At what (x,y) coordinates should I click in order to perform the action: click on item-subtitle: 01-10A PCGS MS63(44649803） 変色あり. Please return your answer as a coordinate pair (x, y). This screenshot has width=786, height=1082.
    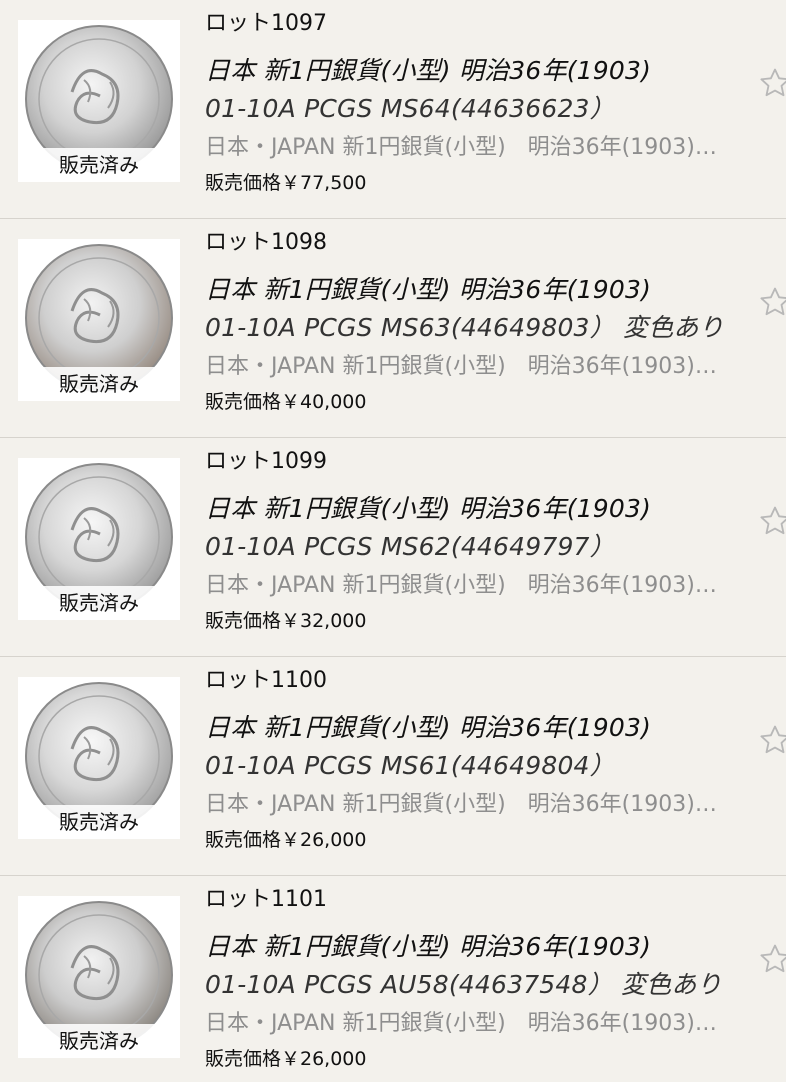
    Looking at the image, I should click on (464, 326).